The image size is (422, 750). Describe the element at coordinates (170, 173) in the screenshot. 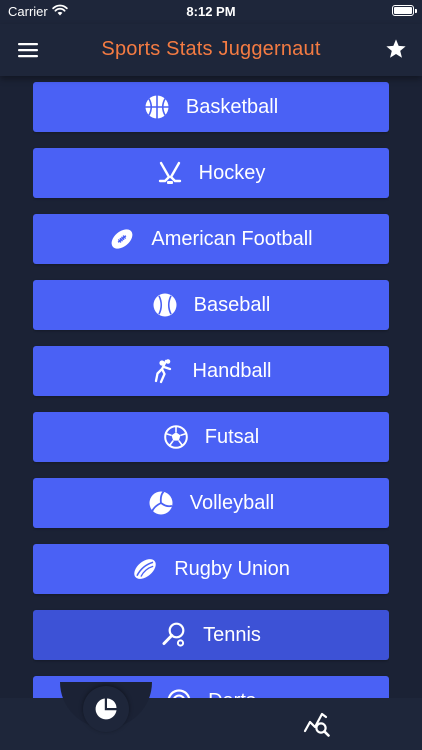

I see `hockey-icon` at that location.